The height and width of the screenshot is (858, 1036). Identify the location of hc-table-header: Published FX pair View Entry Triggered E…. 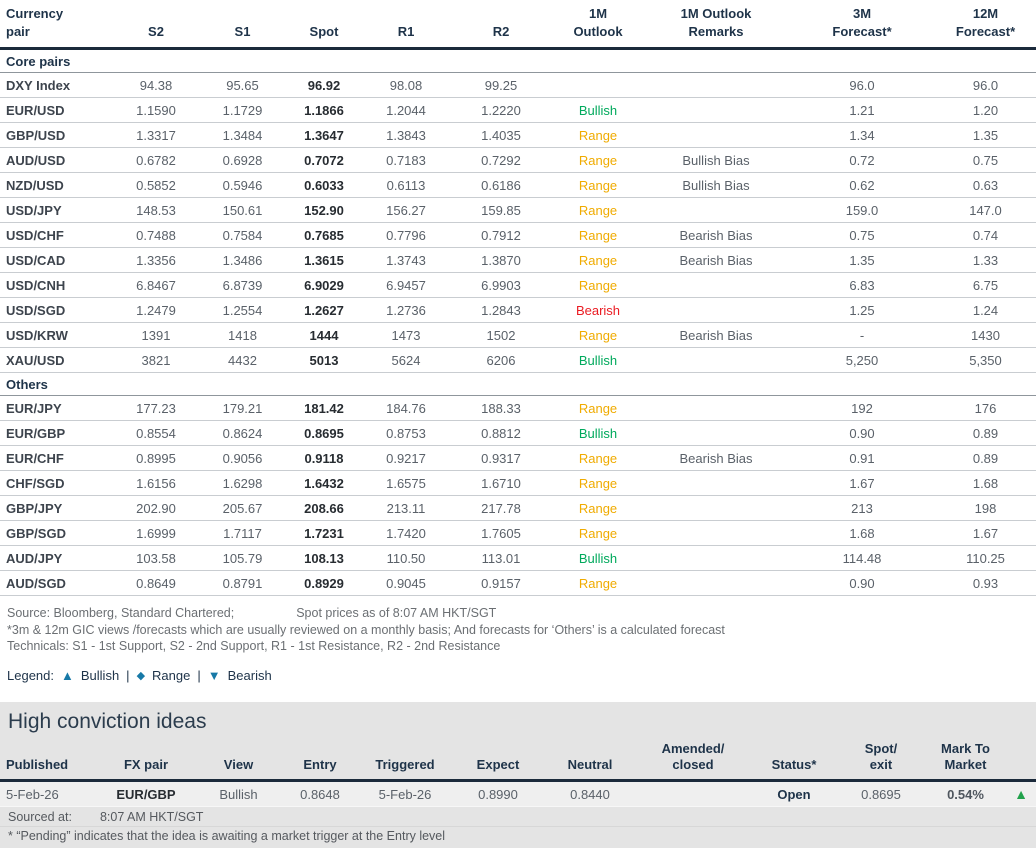
(518, 761).